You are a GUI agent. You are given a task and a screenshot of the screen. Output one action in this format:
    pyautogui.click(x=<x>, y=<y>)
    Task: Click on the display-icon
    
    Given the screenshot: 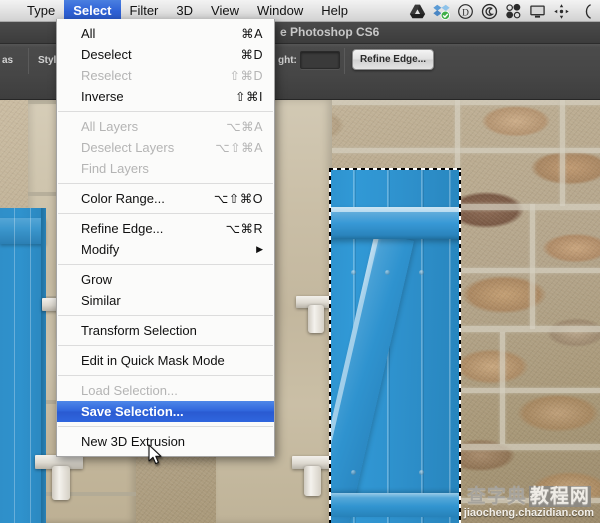 What is the action you would take?
    pyautogui.click(x=537, y=11)
    